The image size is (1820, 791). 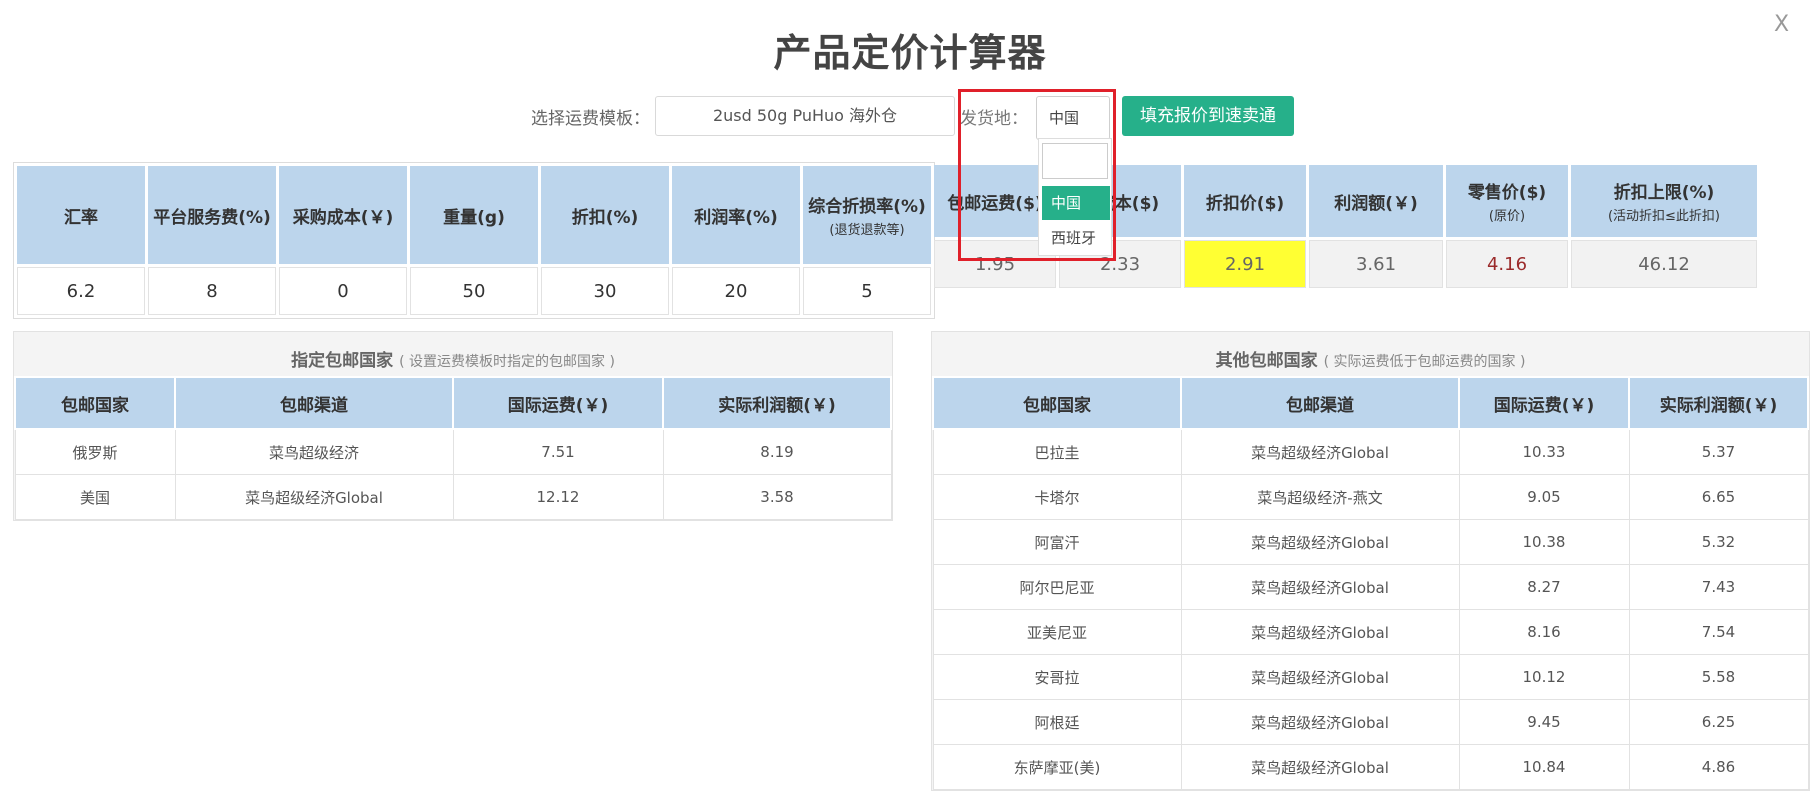 What do you see at coordinates (1245, 264) in the screenshot?
I see `discount-price-value: 2.91` at bounding box center [1245, 264].